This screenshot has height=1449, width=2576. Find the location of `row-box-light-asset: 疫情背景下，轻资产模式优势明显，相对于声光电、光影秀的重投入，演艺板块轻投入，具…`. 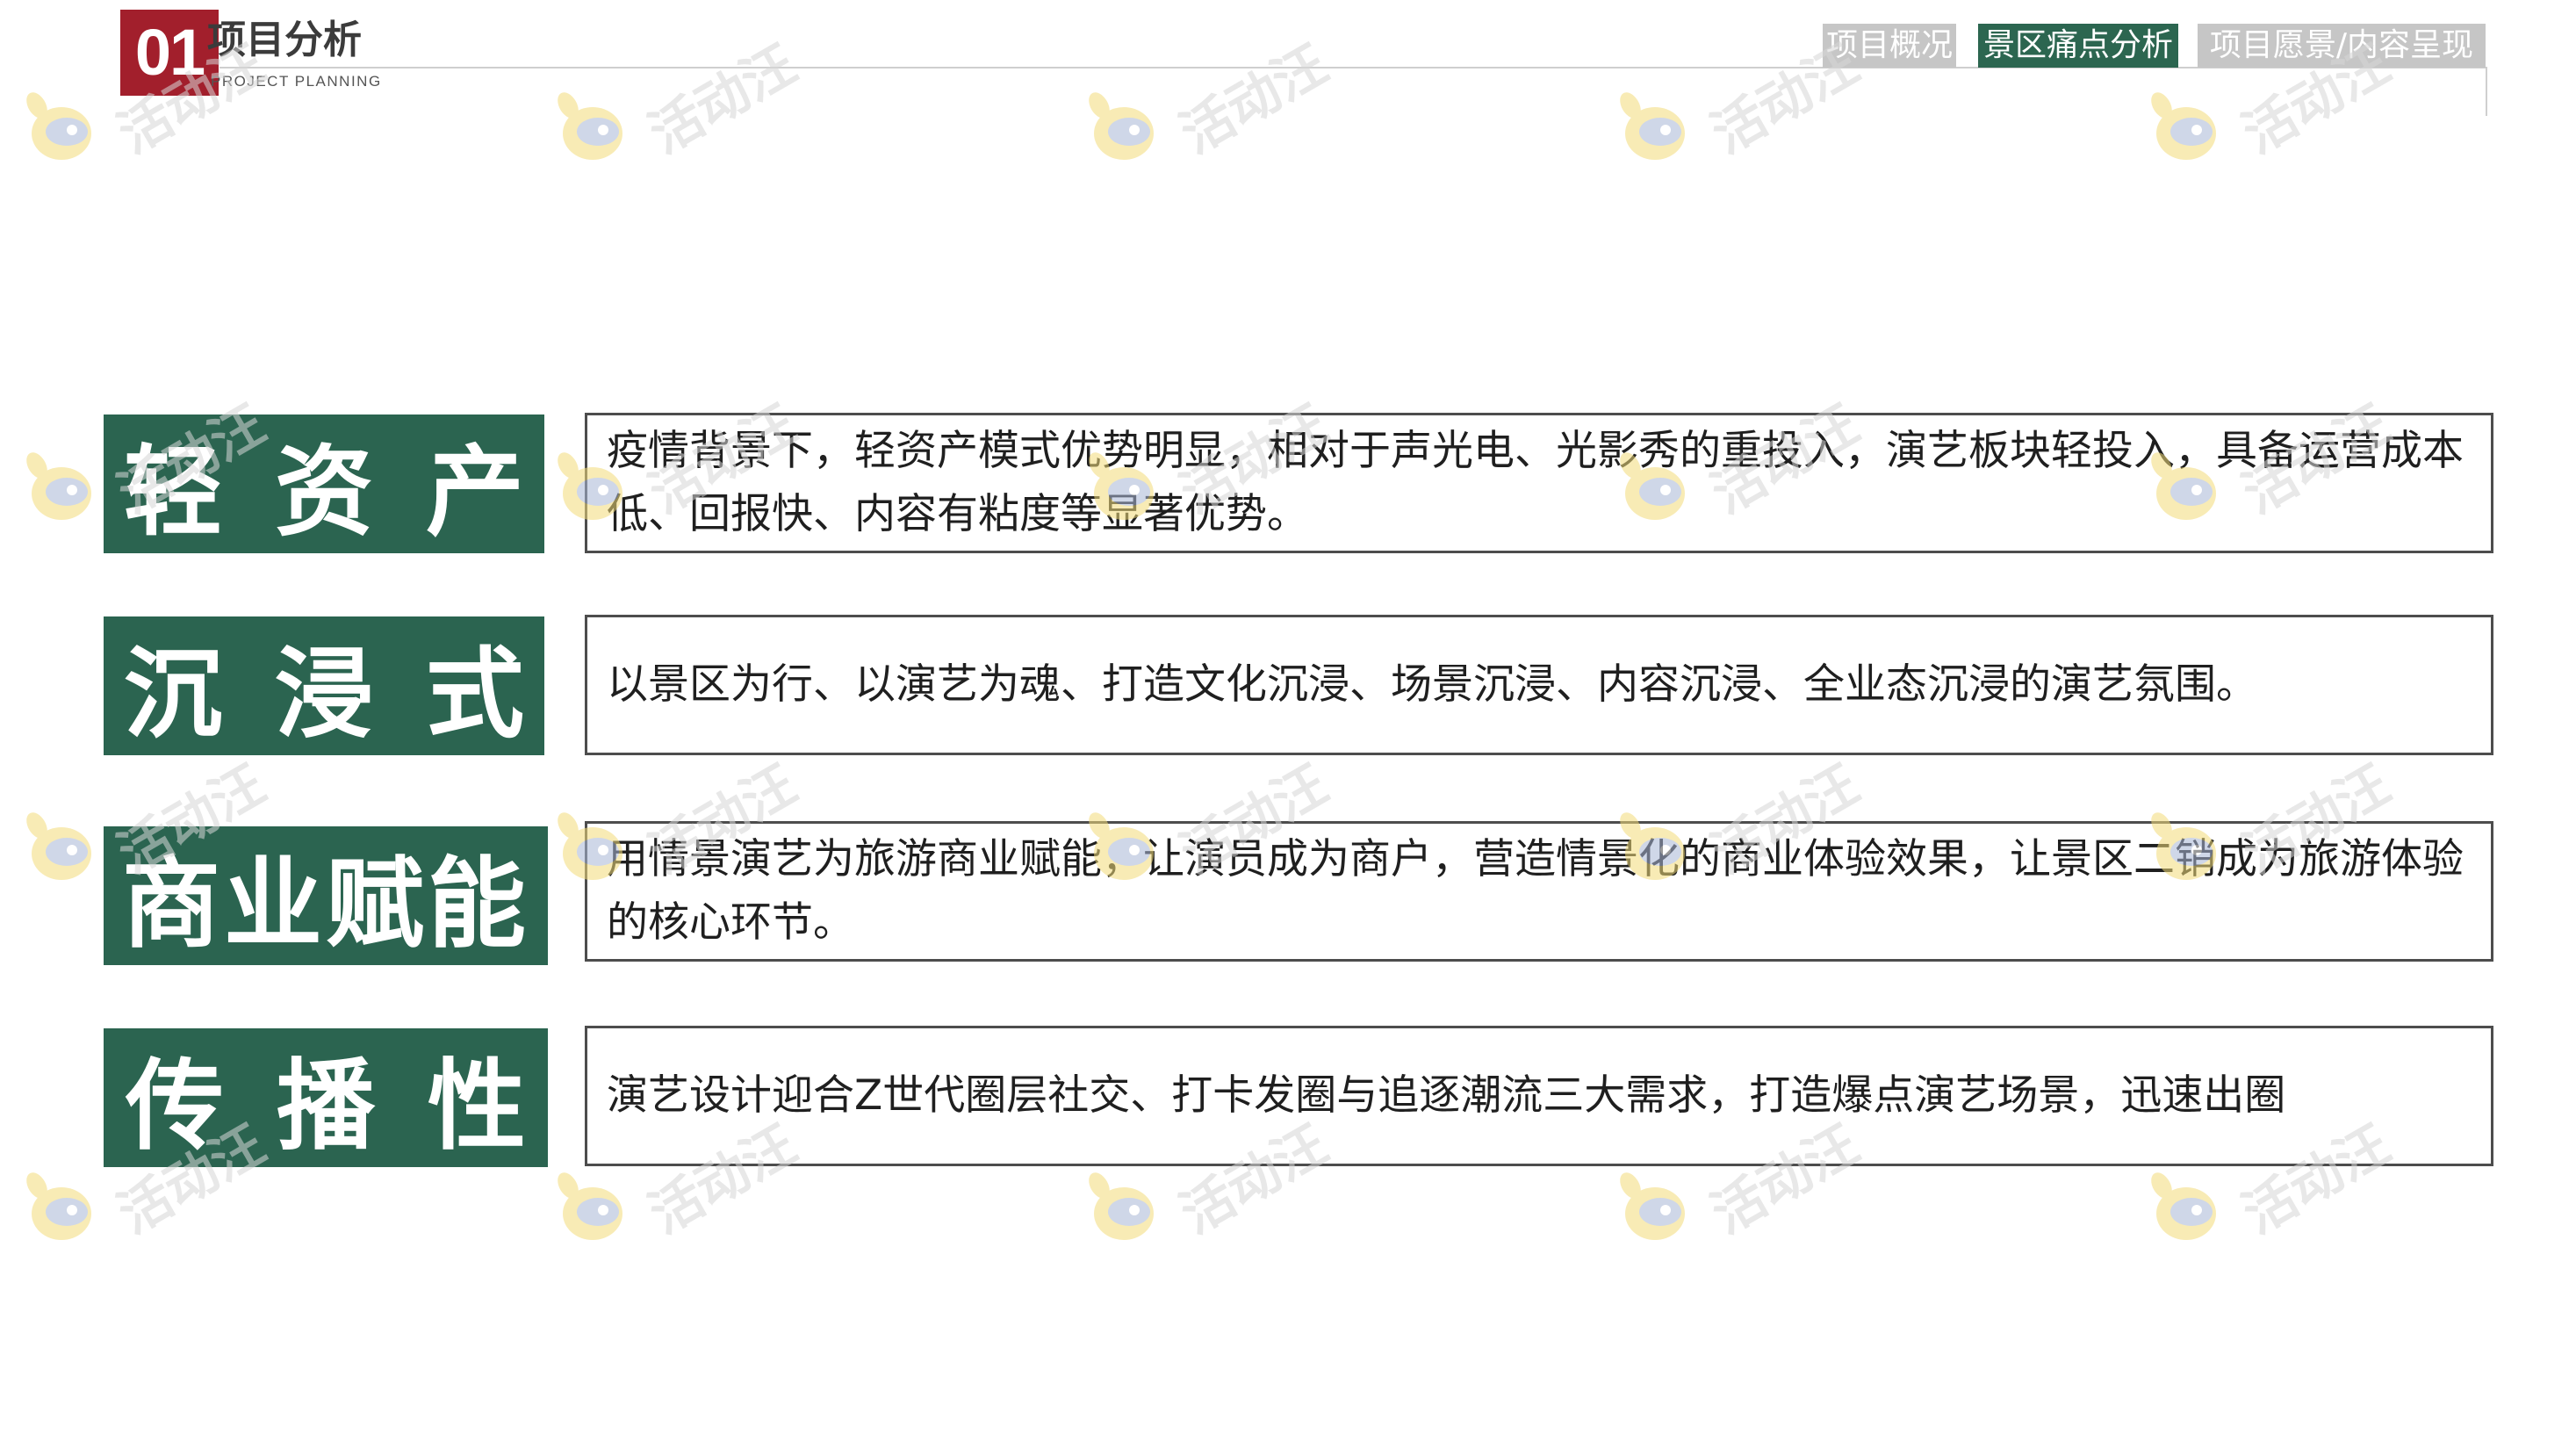

row-box-light-asset: 疫情背景下，轻资产模式优势明显，相对于声光电、光影秀的重投入，演艺板块轻投入，具… is located at coordinates (1539, 483).